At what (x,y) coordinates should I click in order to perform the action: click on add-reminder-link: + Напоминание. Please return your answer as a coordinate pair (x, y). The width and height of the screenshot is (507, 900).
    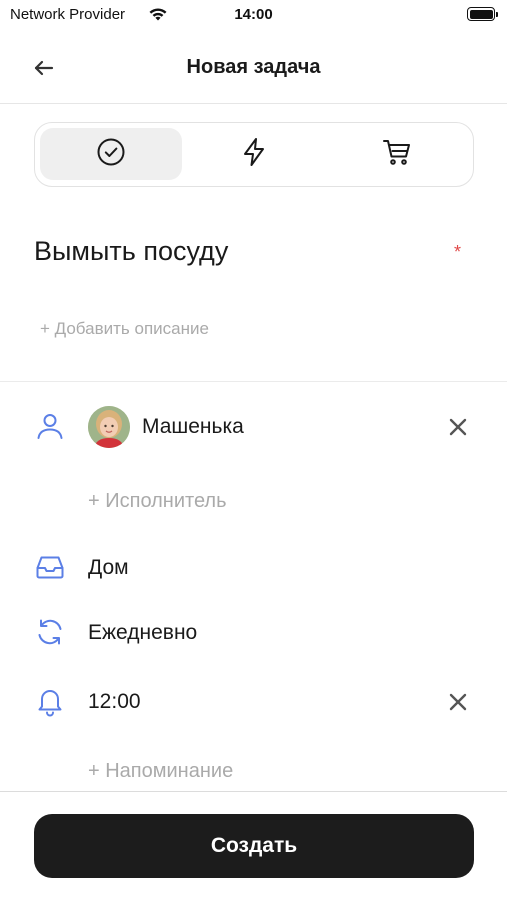
    Looking at the image, I should click on (160, 771).